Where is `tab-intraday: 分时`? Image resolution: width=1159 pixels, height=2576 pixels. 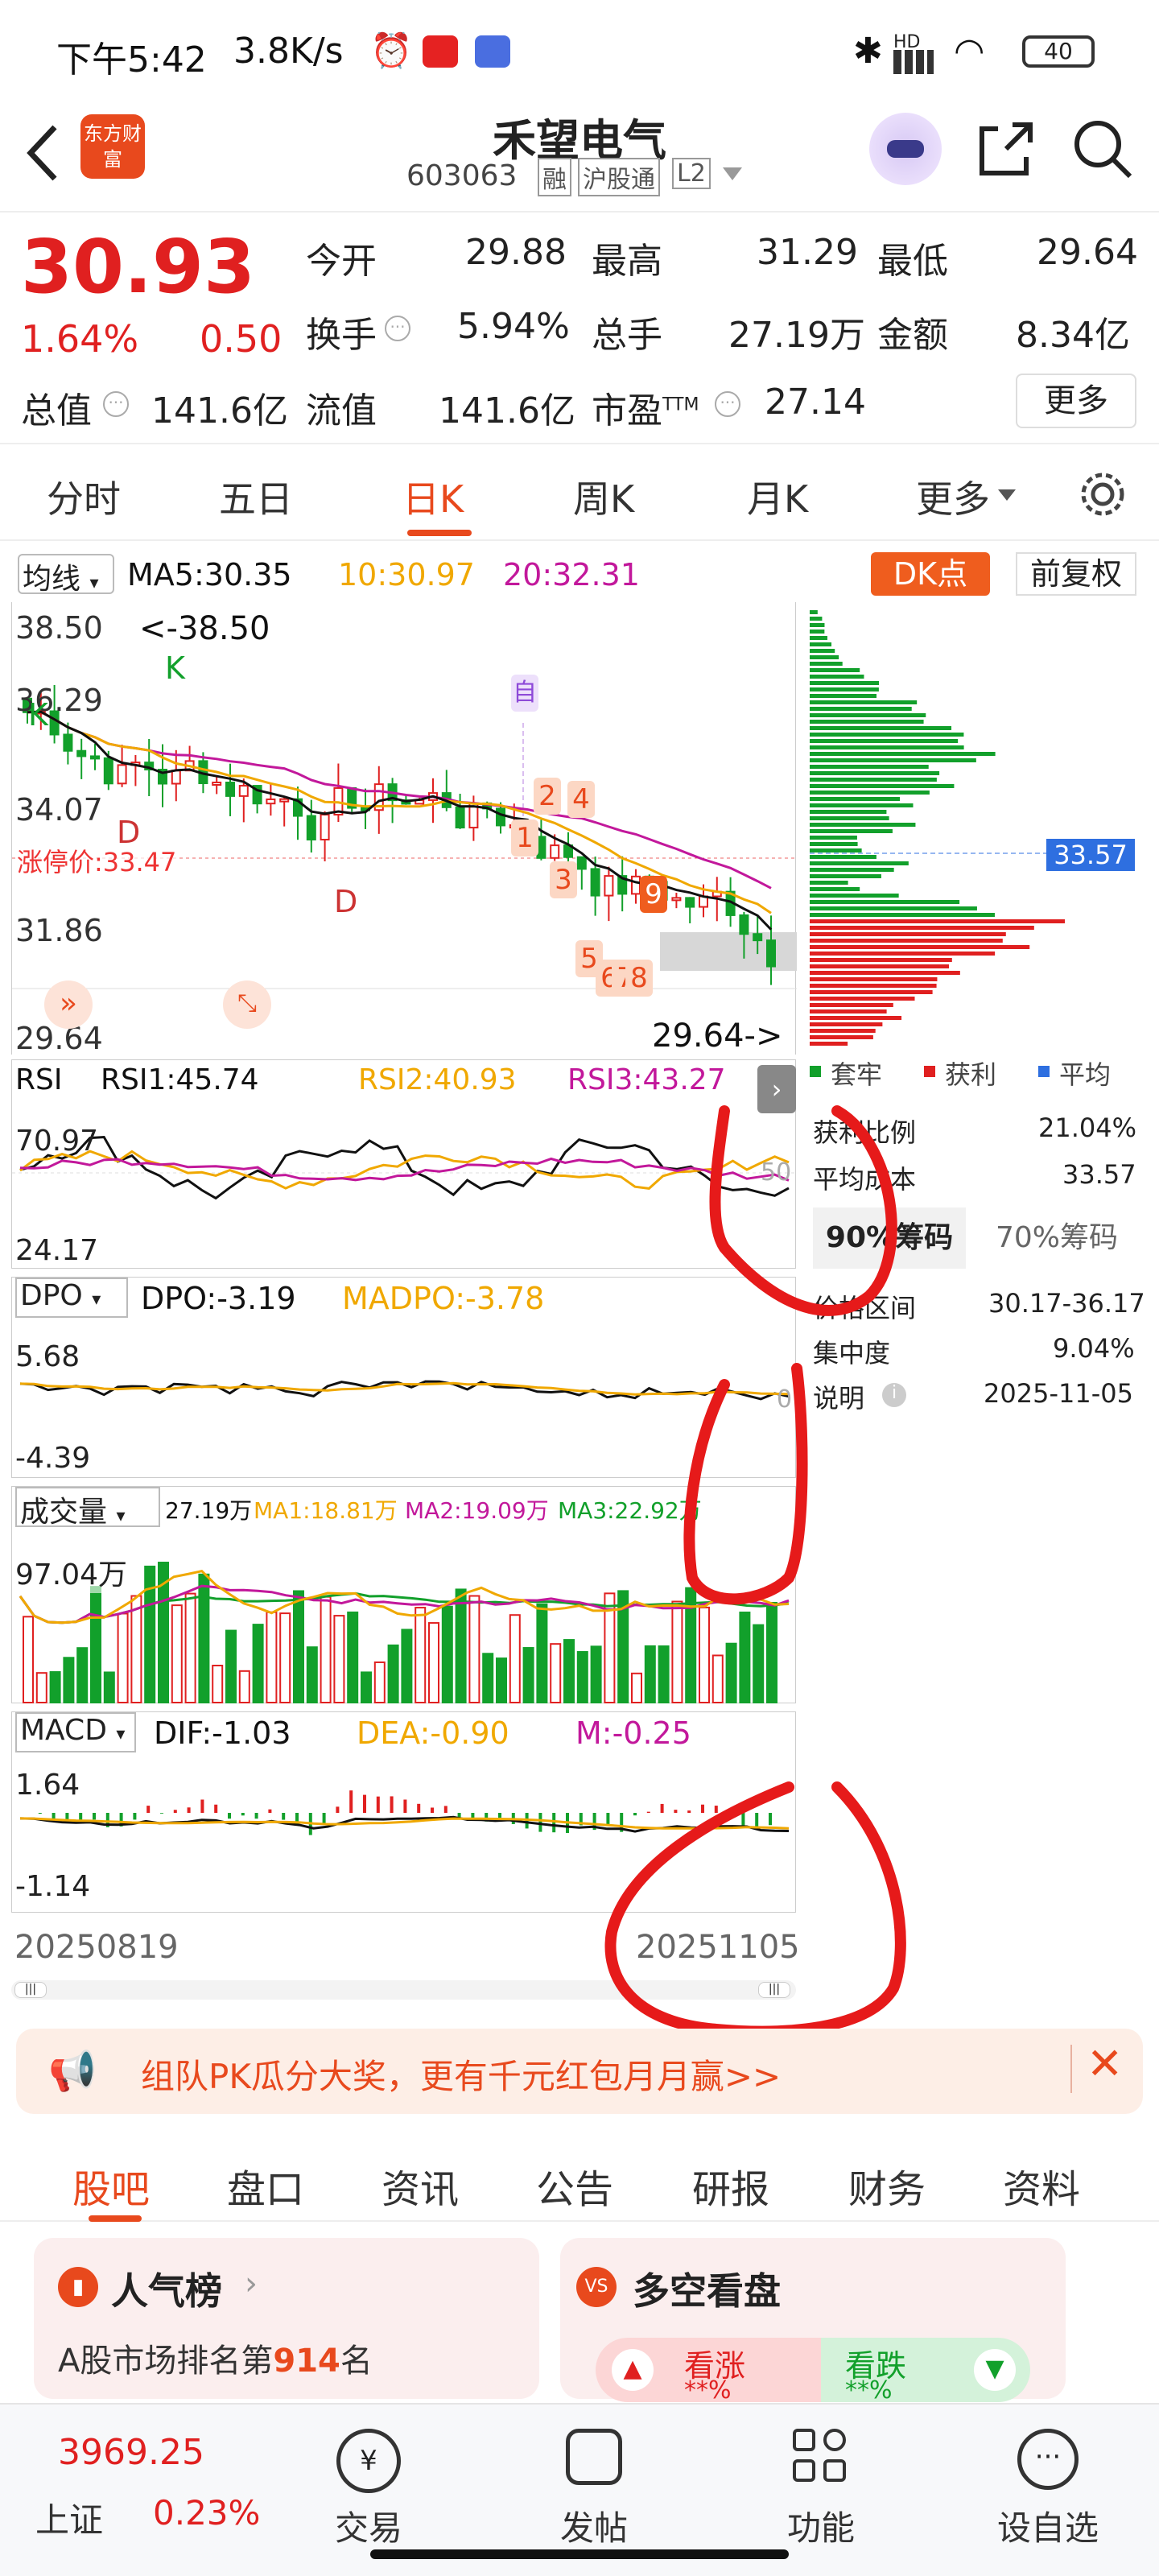
tab-intraday: 分时 is located at coordinates (84, 496).